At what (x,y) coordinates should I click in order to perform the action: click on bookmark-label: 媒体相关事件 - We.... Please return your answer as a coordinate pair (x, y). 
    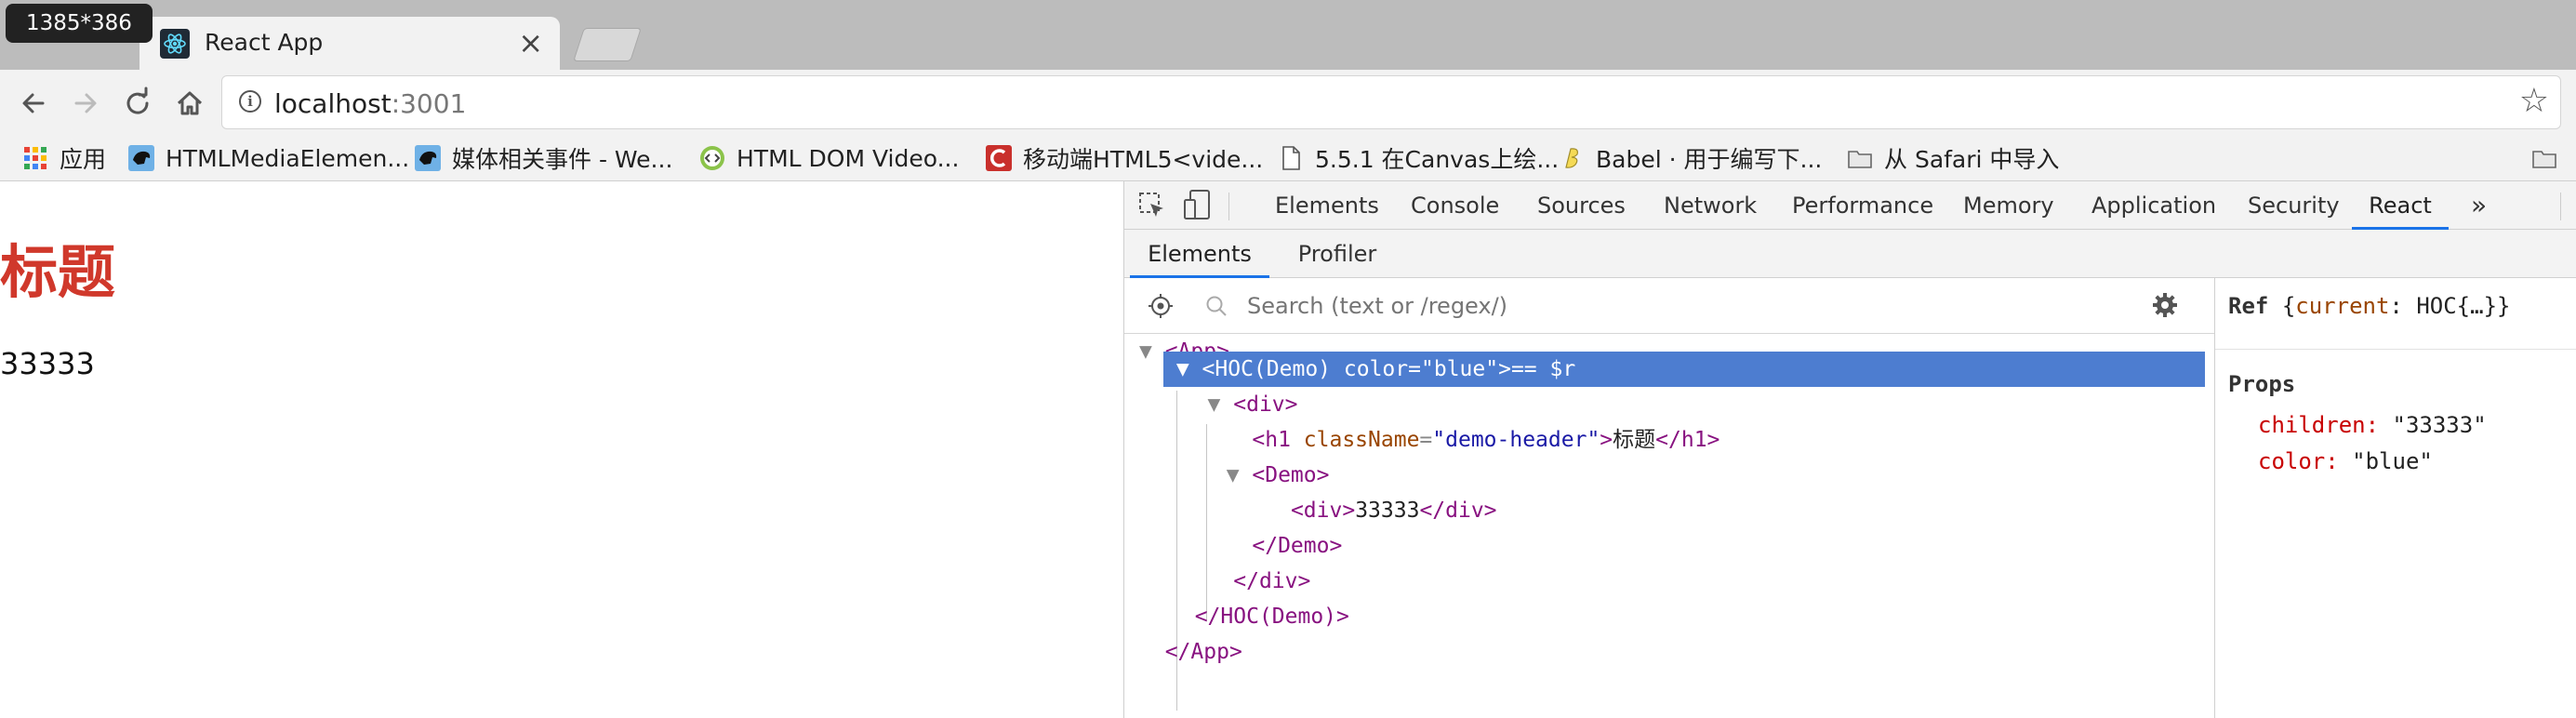
    Looking at the image, I should click on (562, 159).